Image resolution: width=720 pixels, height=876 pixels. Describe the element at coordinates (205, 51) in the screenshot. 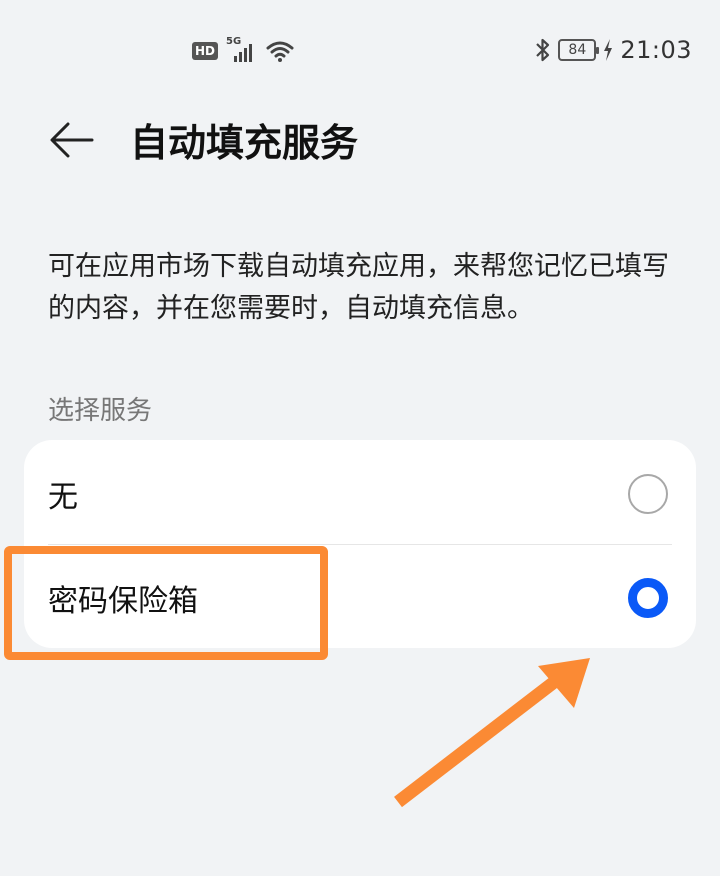

I see `hd-icon: HD` at that location.